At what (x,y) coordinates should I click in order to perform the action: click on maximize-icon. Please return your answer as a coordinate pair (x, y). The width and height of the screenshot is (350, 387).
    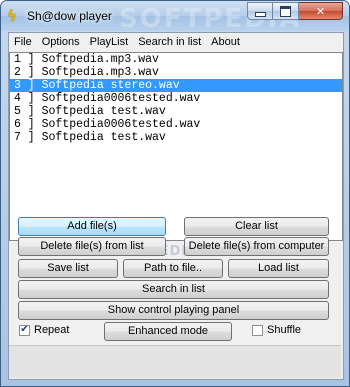
    Looking at the image, I should click on (285, 11).